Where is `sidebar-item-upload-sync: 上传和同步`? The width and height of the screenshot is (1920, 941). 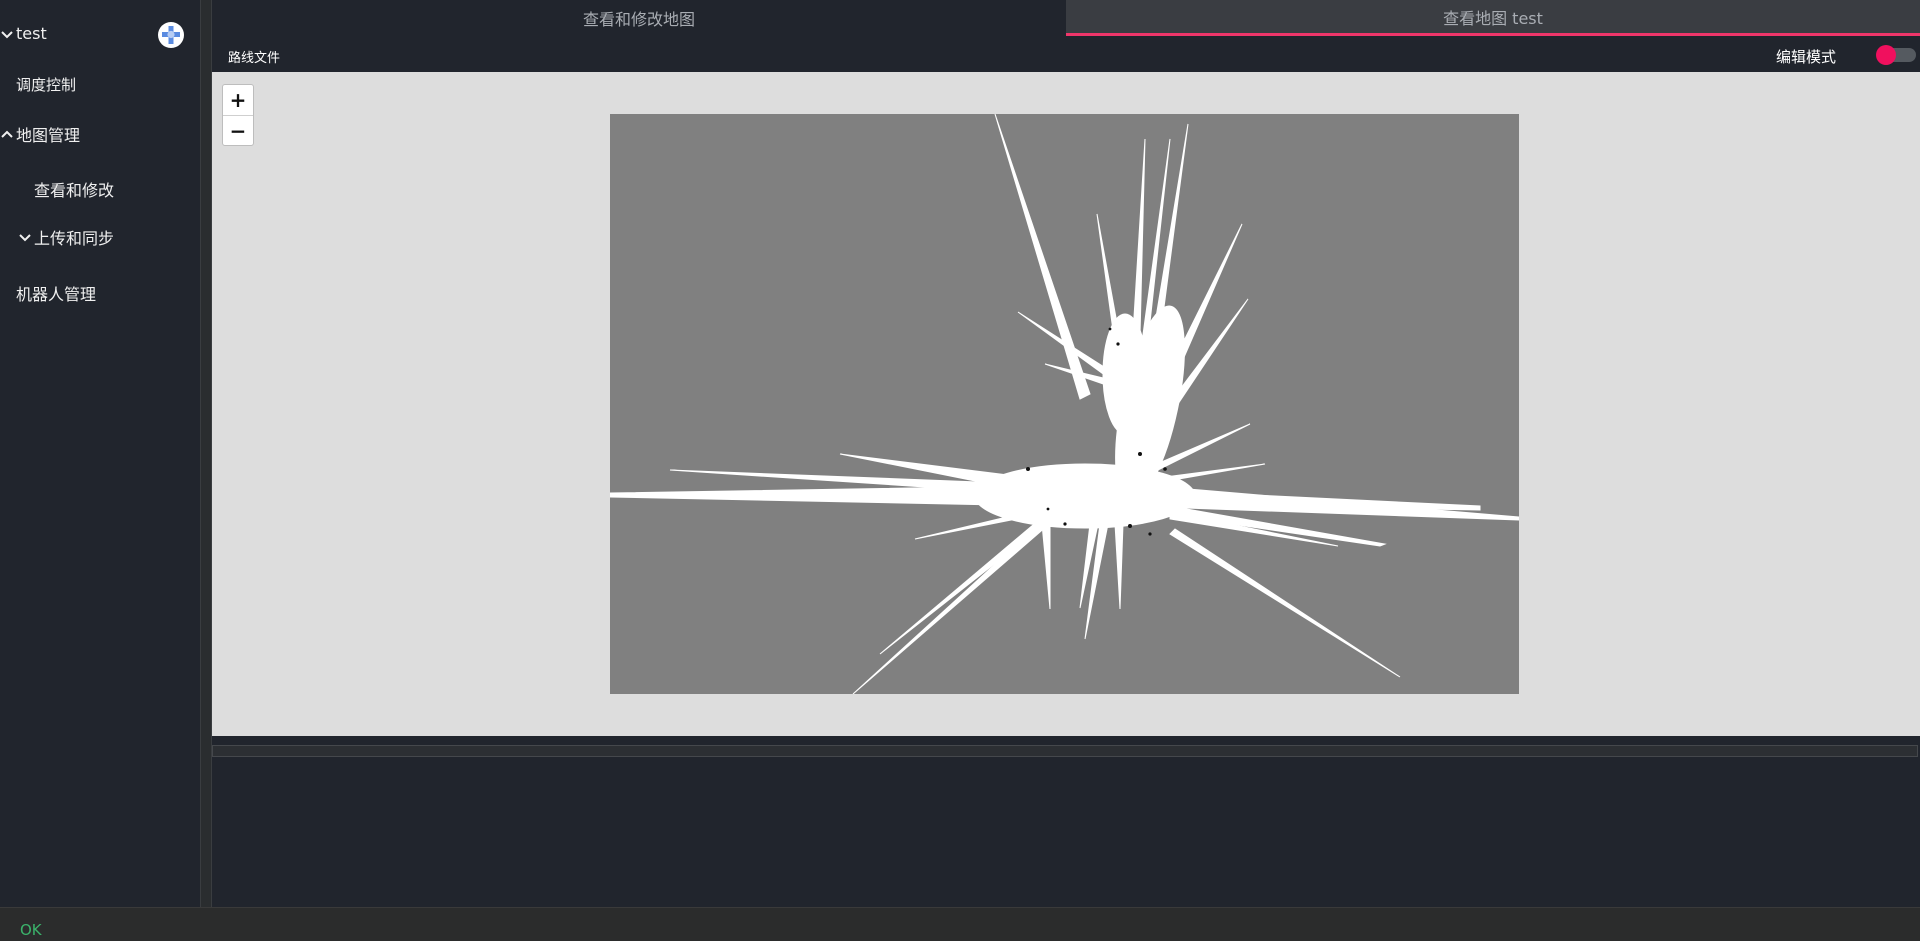
sidebar-item-upload-sync: 上传和同步 is located at coordinates (66, 237).